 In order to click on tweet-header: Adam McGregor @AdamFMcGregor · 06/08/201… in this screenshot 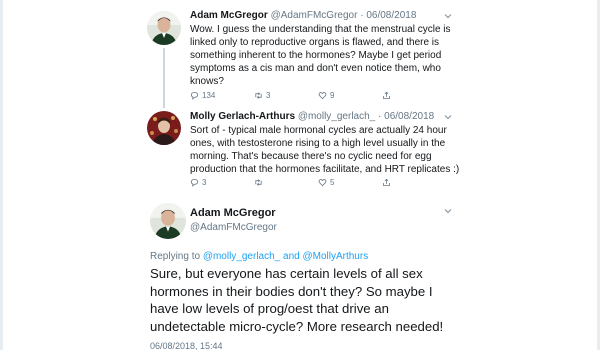, I will do `click(330, 16)`.